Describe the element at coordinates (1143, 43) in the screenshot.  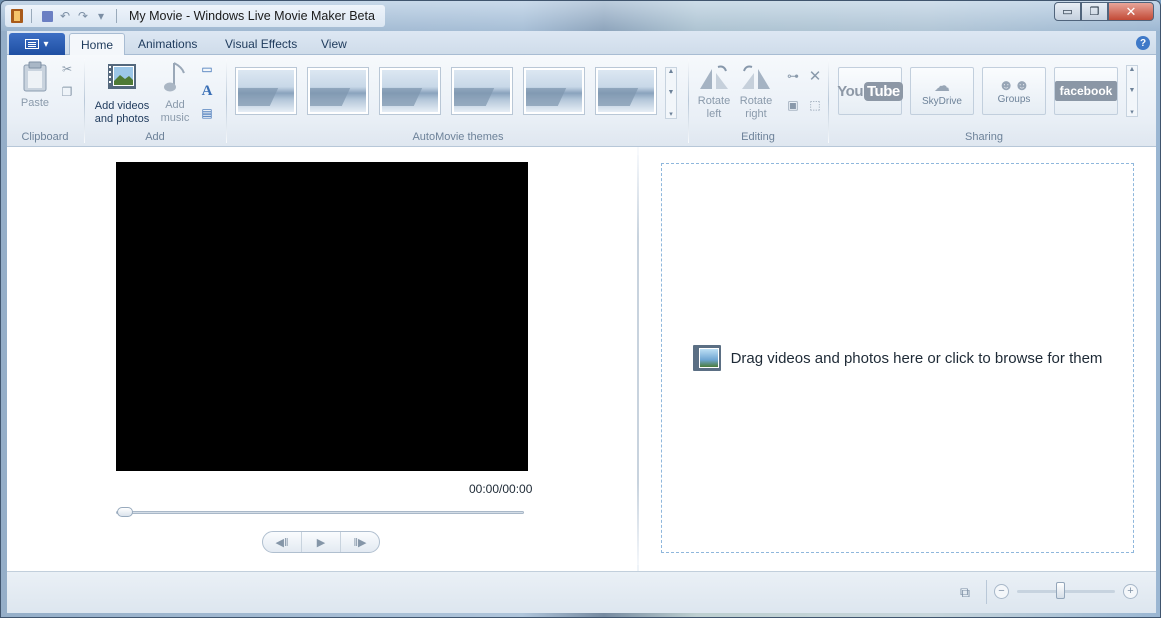
I see `help-icon: ?` at that location.